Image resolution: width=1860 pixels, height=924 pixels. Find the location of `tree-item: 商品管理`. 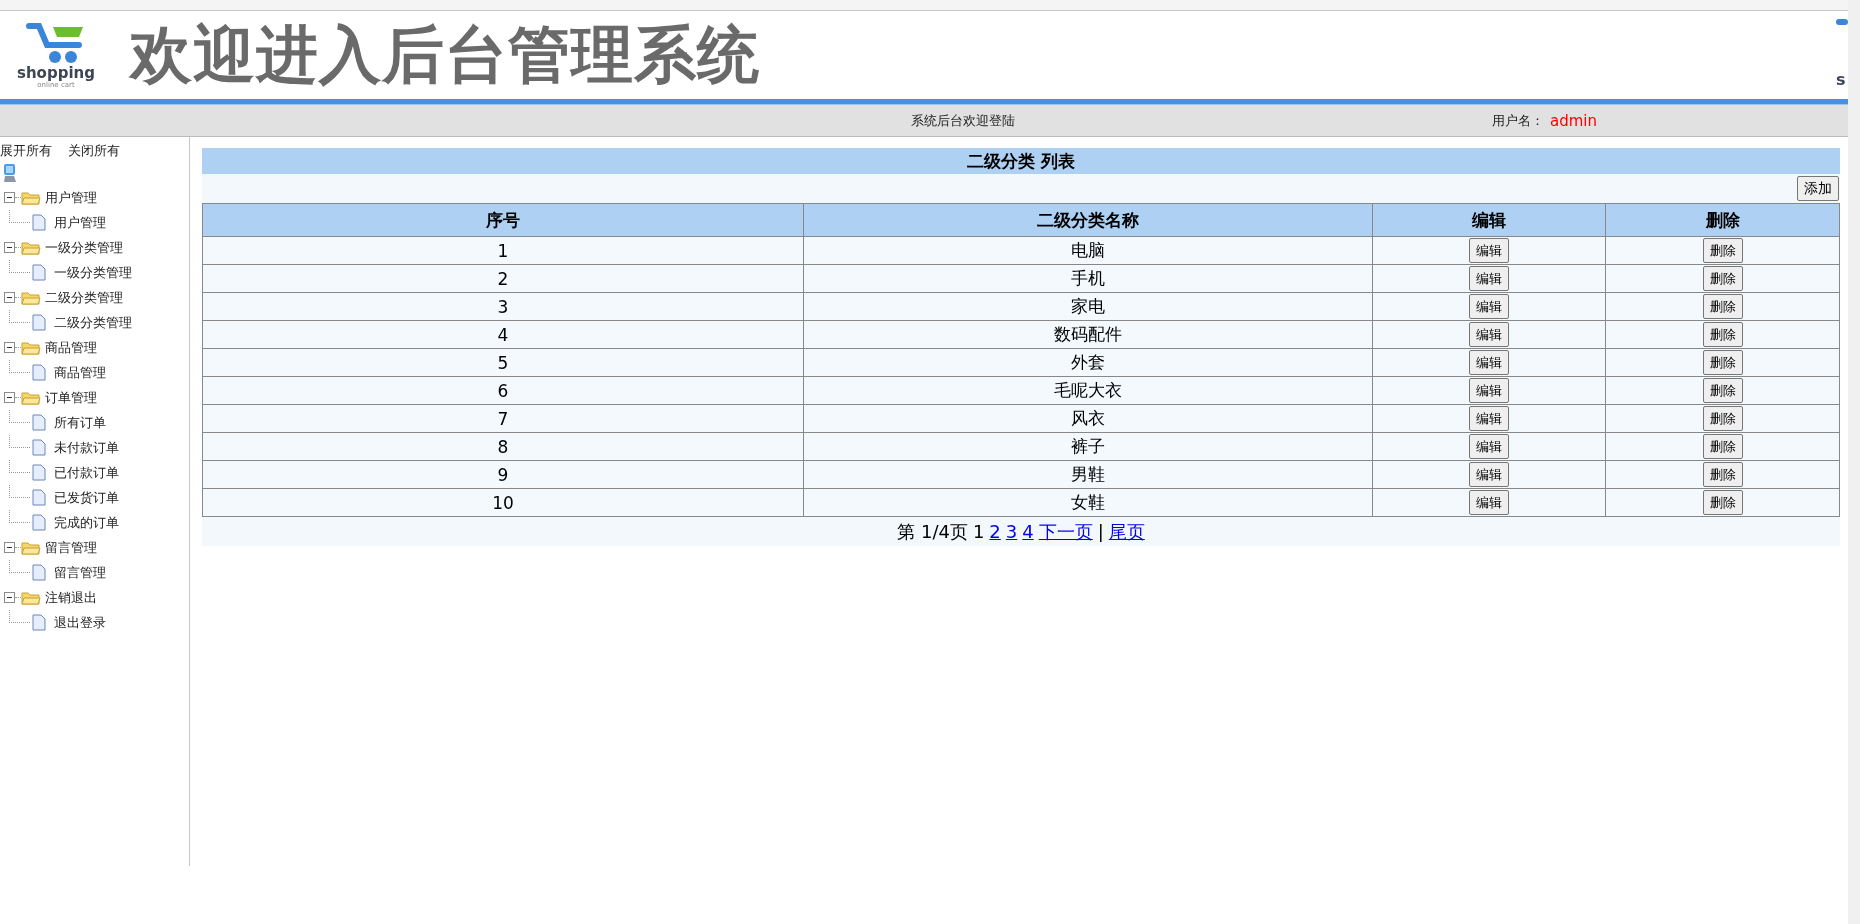

tree-item: 商品管理 is located at coordinates (80, 372).